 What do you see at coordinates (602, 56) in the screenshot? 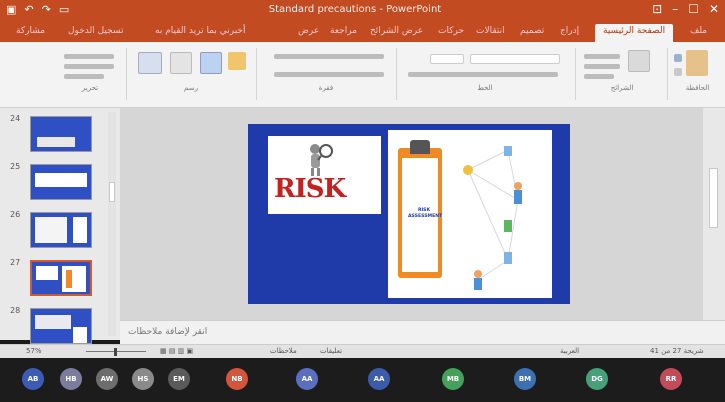
I see `layout-button` at bounding box center [602, 56].